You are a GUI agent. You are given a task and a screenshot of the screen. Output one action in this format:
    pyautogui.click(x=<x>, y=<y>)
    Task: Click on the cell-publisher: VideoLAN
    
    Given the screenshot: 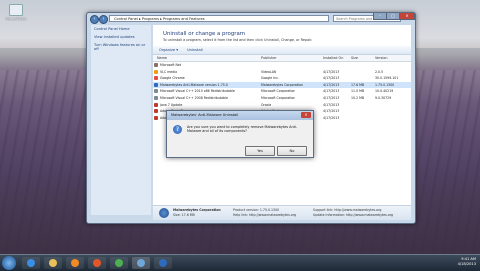 What is the action you would take?
    pyautogui.click(x=269, y=71)
    